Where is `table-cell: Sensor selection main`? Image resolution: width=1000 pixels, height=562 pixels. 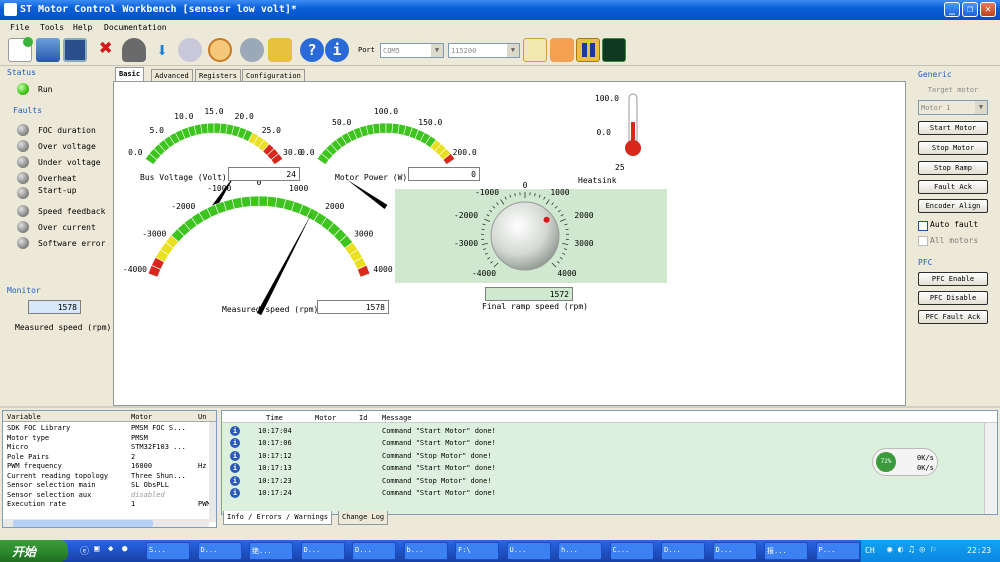
table-cell: Sensor selection main is located at coordinates (51, 485).